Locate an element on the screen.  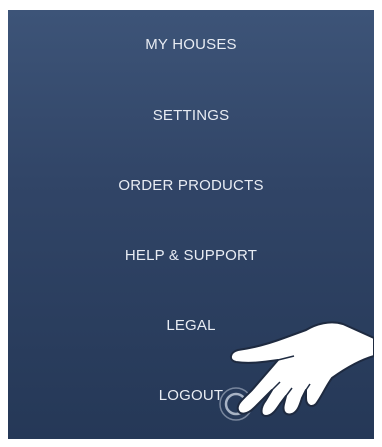
menu-item-label: ORDER PRODUCTS is located at coordinates (191, 185).